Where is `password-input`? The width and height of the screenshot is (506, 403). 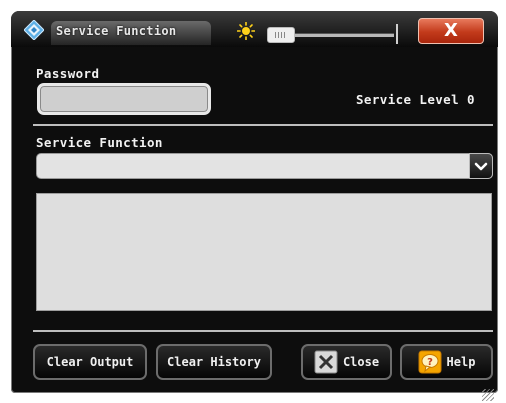
password-input is located at coordinates (124, 99).